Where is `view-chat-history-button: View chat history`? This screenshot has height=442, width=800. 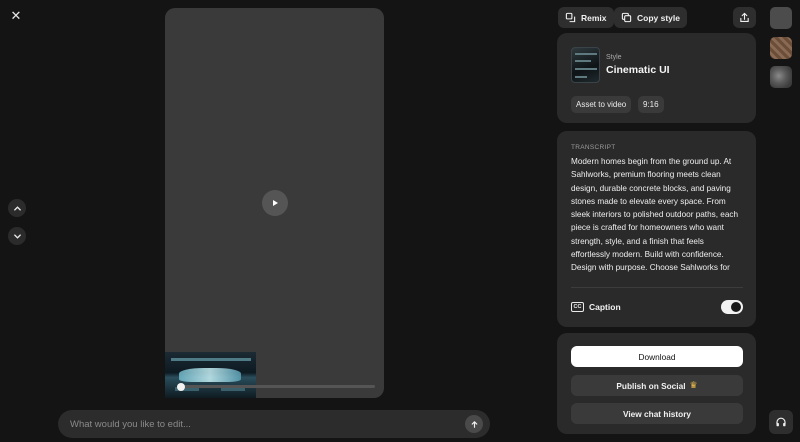
view-chat-history-button: View chat history is located at coordinates (657, 413).